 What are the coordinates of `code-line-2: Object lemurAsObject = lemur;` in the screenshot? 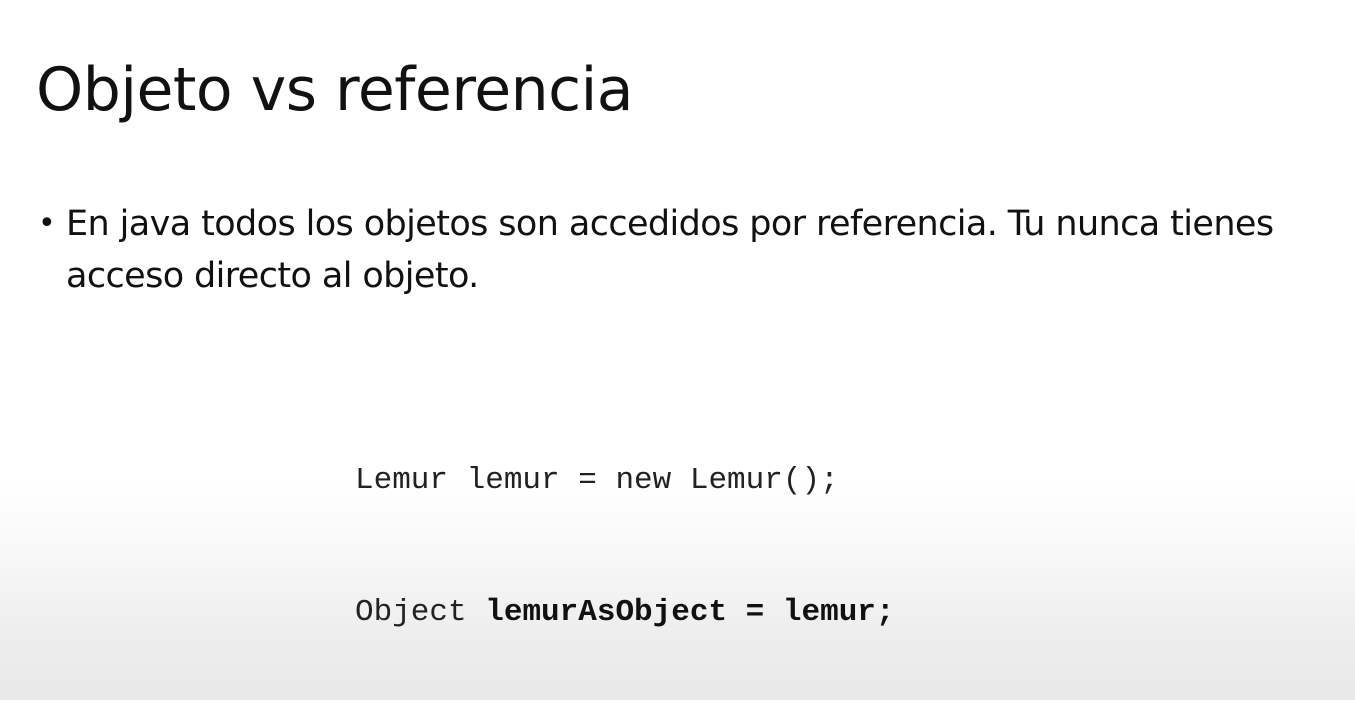 It's located at (625, 618).